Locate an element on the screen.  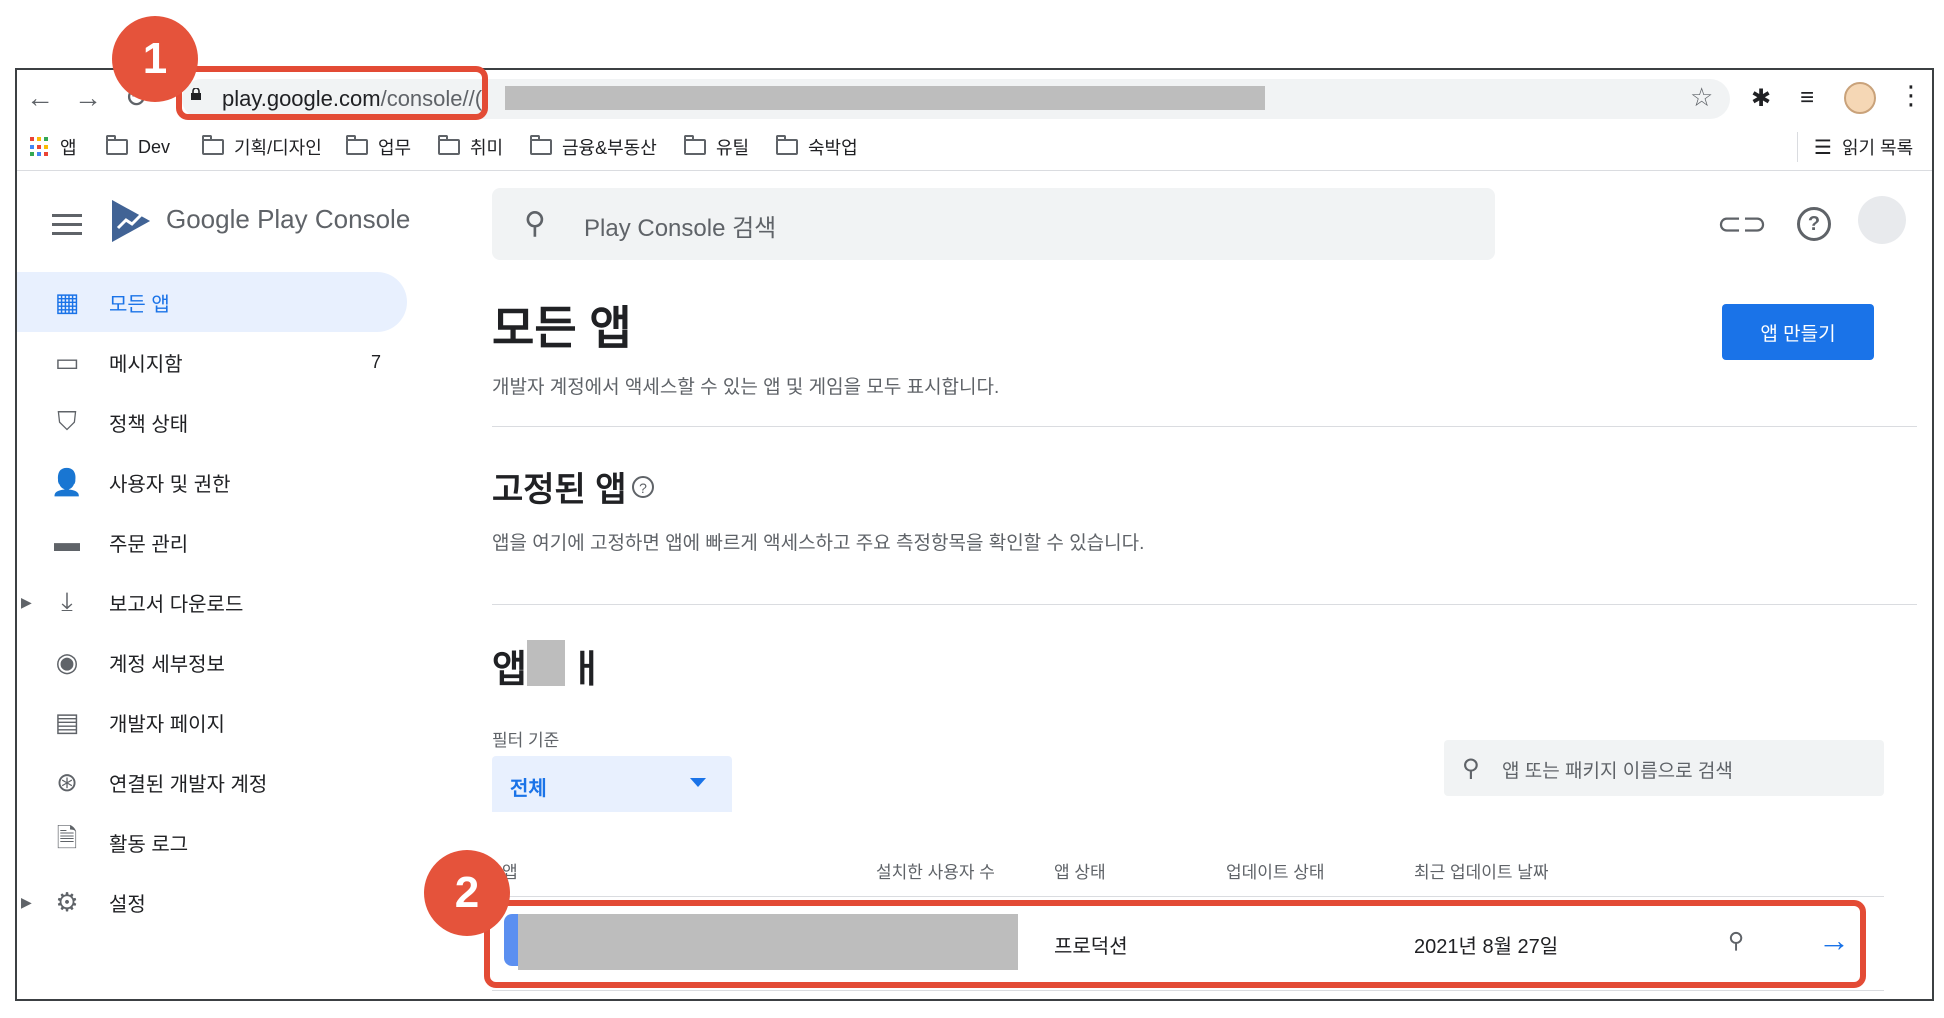
table-row-divider is located at coordinates (1188, 990).